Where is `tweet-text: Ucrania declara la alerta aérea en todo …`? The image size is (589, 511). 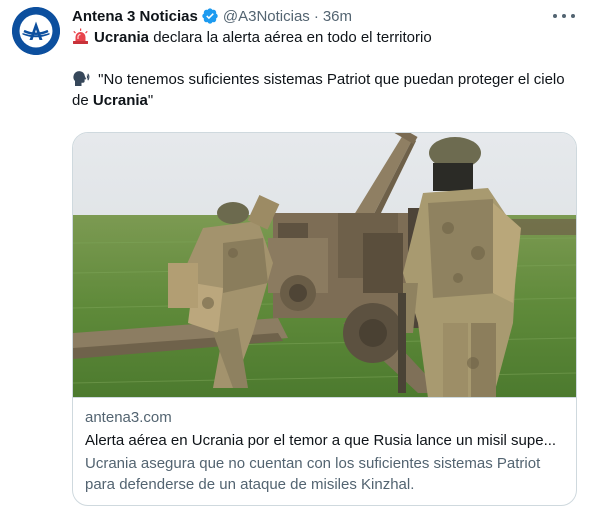 tweet-text: Ucrania declara la alerta aérea en todo … is located at coordinates (322, 69).